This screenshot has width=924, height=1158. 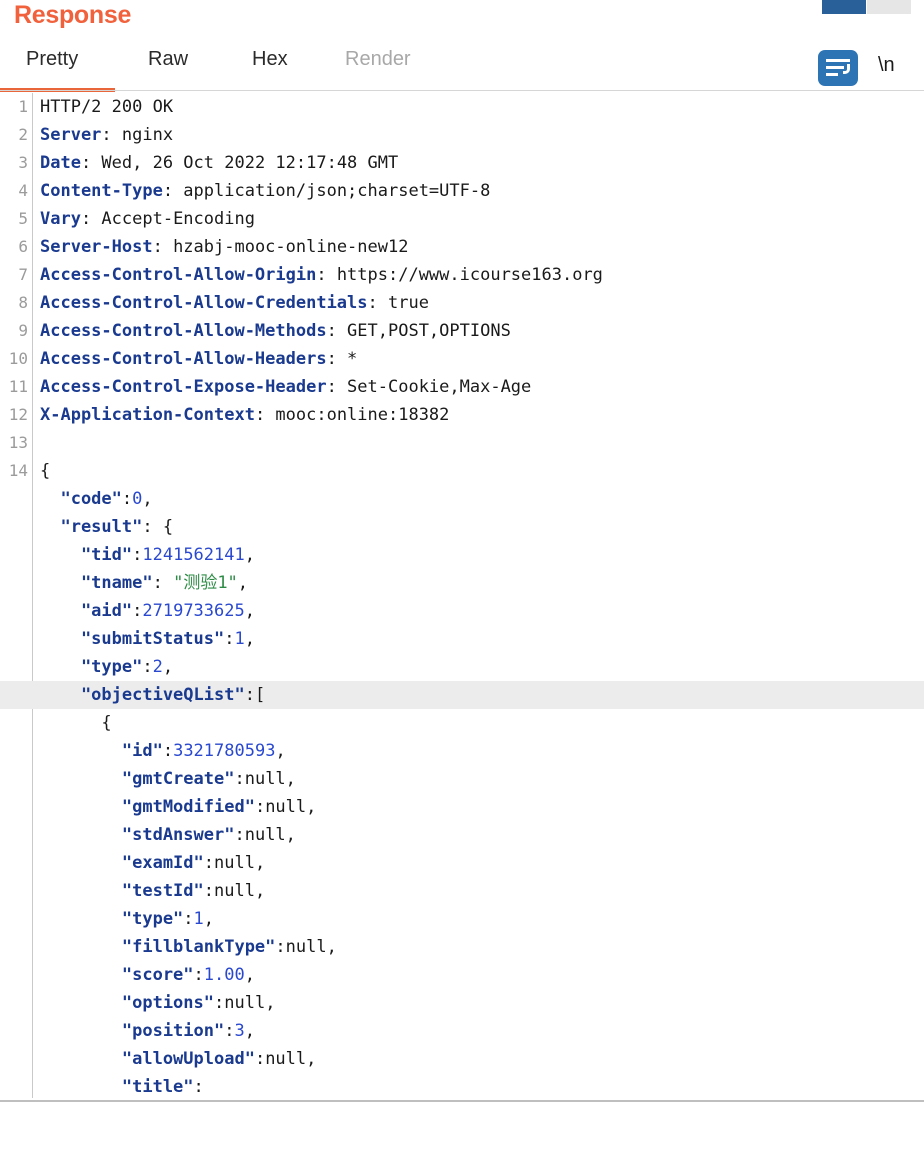 I want to click on code-token: : Accept-Encoding, so click(x=167, y=219).